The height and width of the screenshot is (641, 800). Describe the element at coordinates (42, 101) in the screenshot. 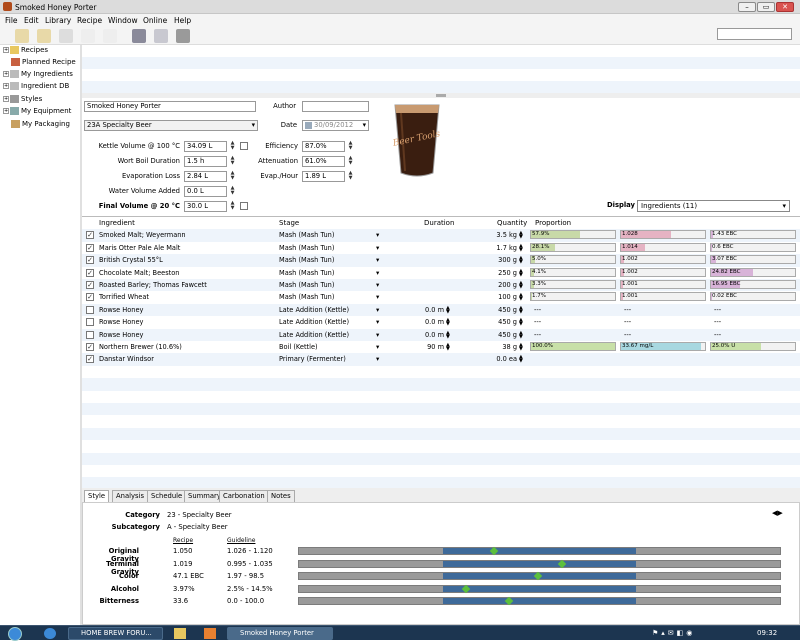

I see `tree-item-styles: + Styles` at that location.